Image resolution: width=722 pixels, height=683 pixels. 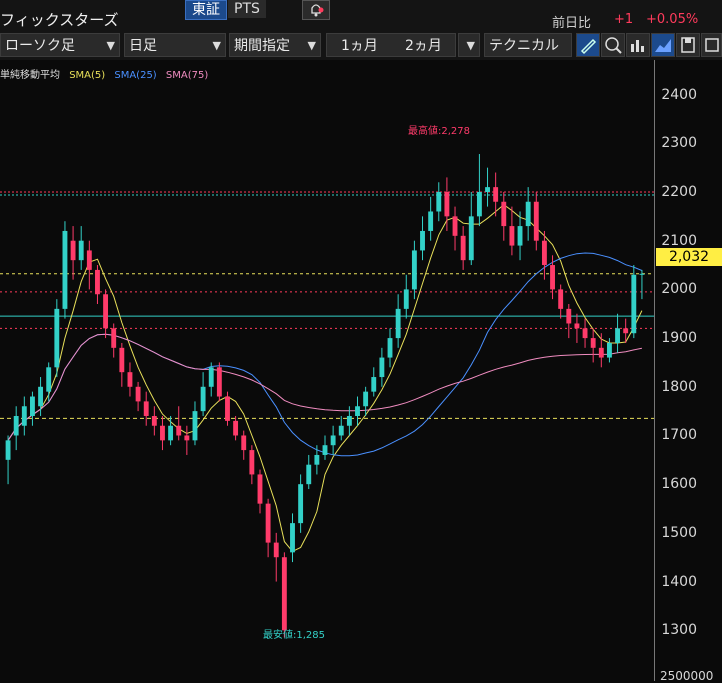 I want to click on ticker-name: フィックスターズ, so click(x=59, y=20).